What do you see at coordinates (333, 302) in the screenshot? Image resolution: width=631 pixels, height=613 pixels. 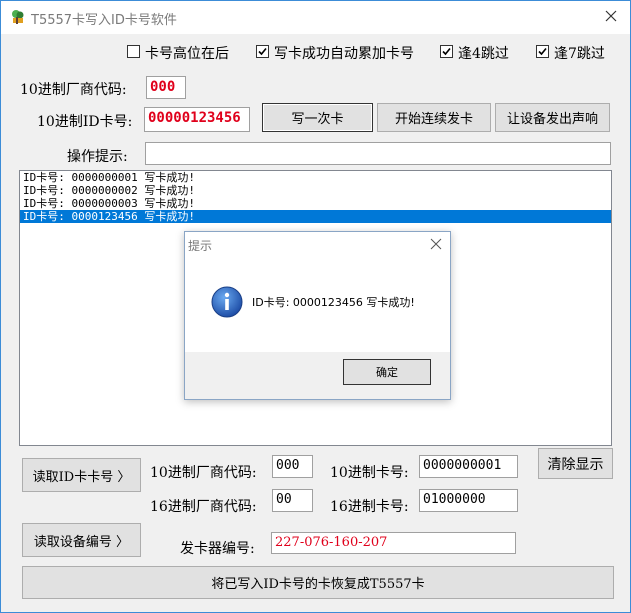 I see `dialog-message: ID卡号: 0000123456 写卡成功!` at bounding box center [333, 302].